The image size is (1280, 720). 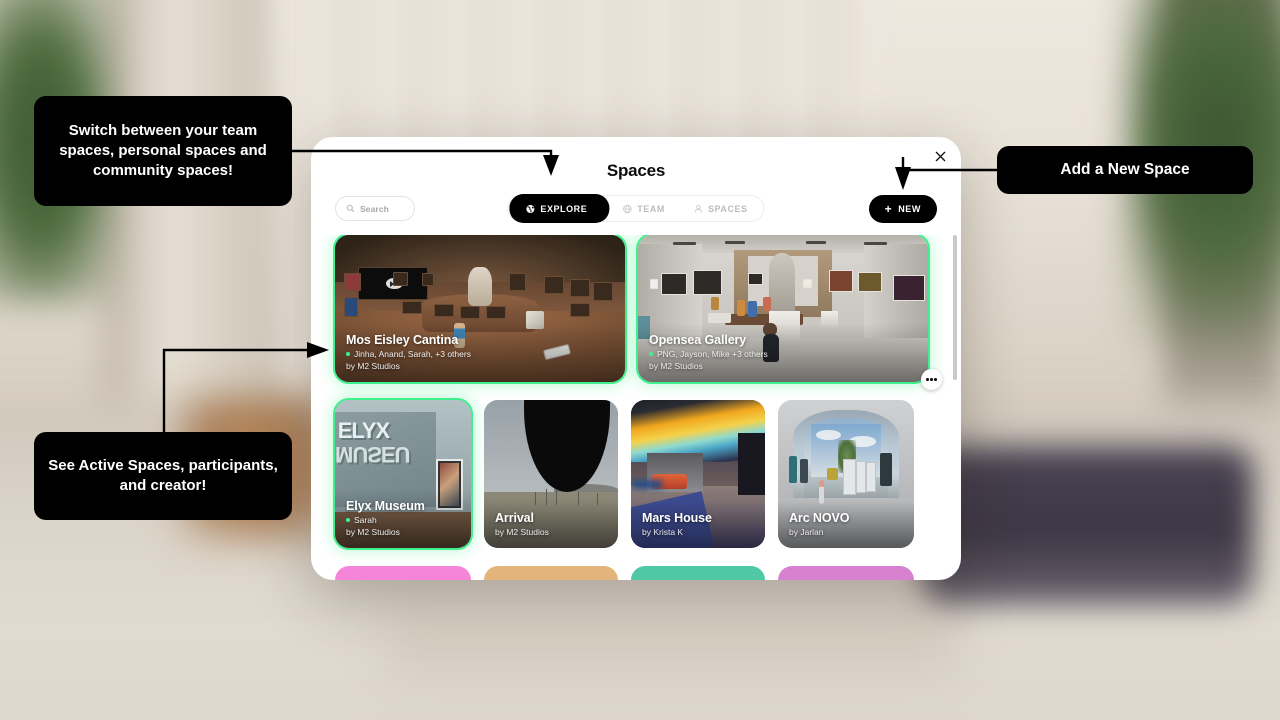 I want to click on tab-team-label: TEAM, so click(x=651, y=208).